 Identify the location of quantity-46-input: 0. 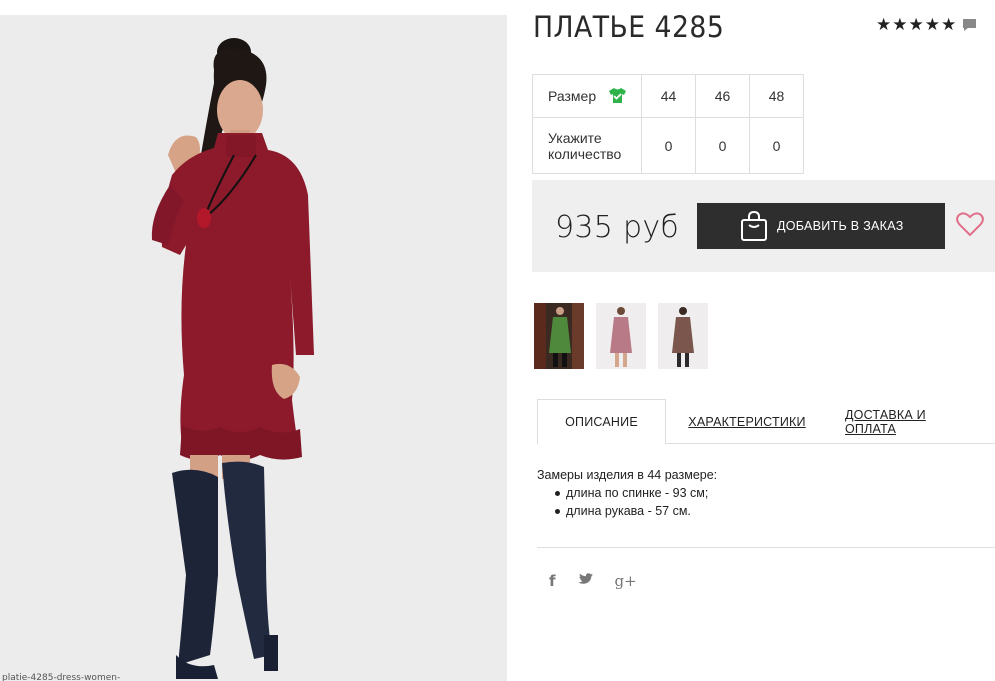
(722, 145).